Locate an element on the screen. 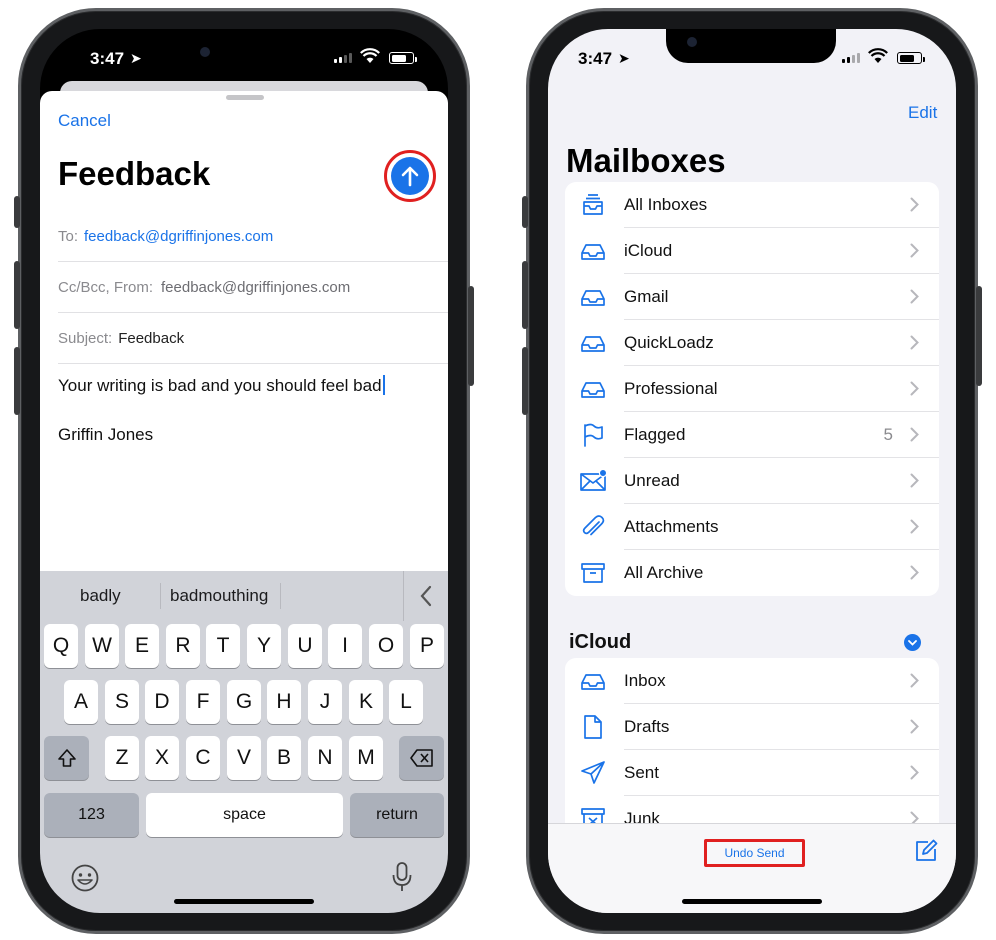 Image resolution: width=996 pixels, height=940 pixels. send-button-highlight is located at coordinates (410, 176).